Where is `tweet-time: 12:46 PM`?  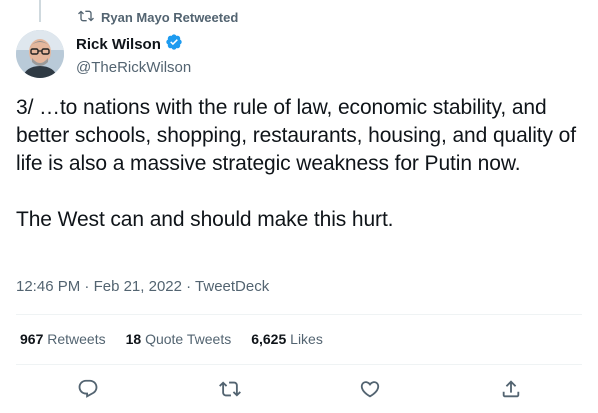
tweet-time: 12:46 PM is located at coordinates (48, 286).